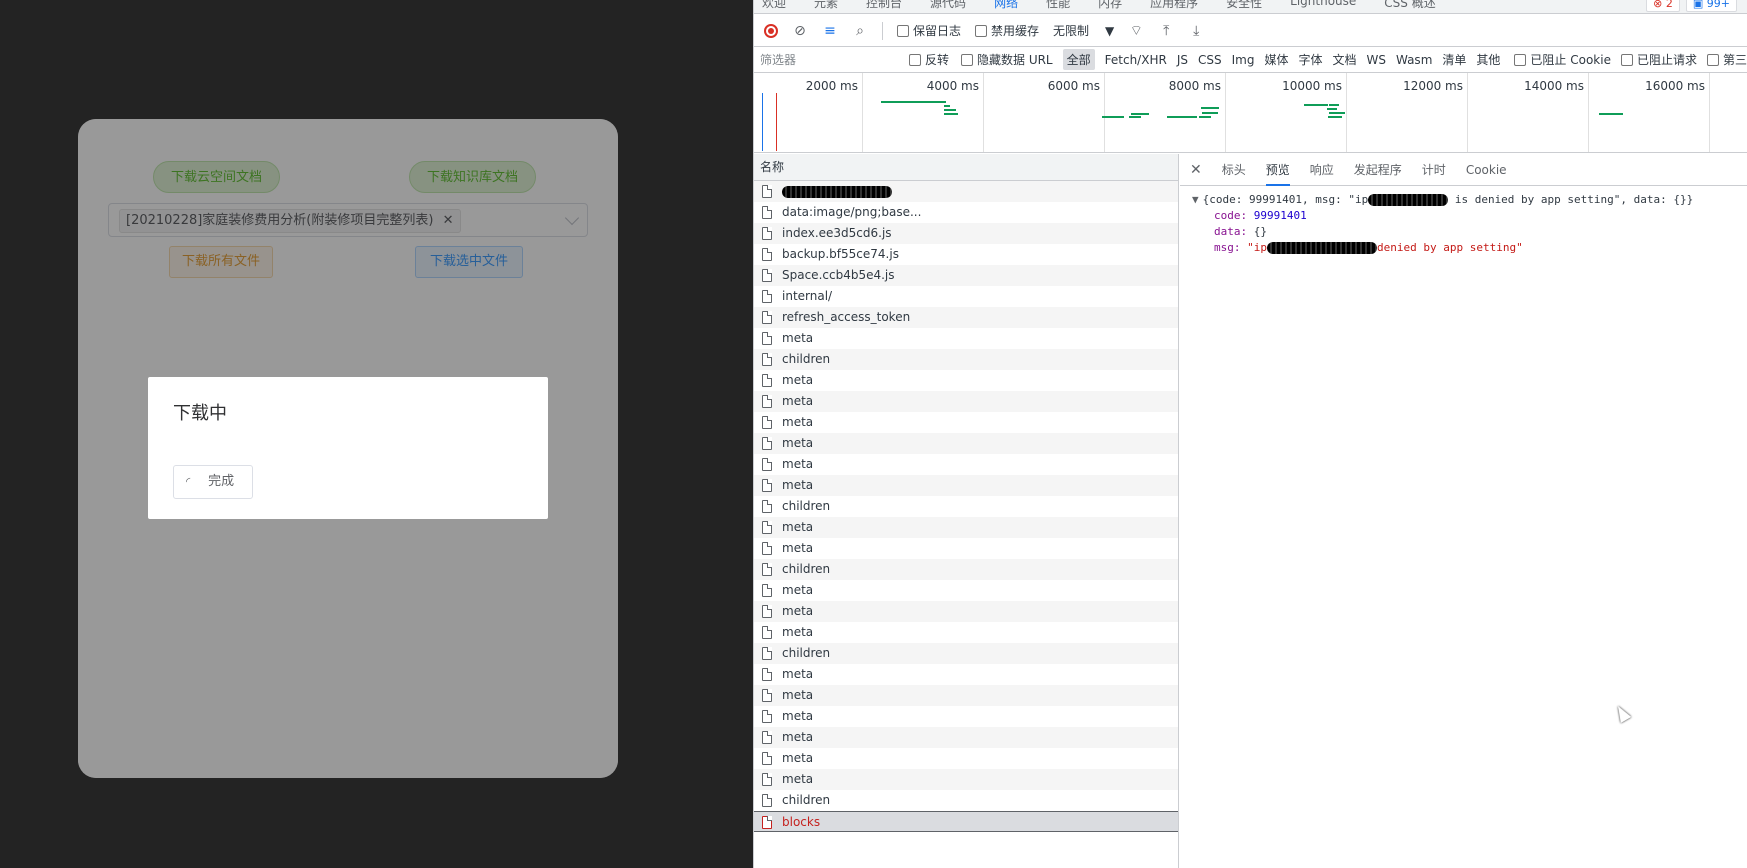  Describe the element at coordinates (771, 30) in the screenshot. I see `record-icon` at that location.